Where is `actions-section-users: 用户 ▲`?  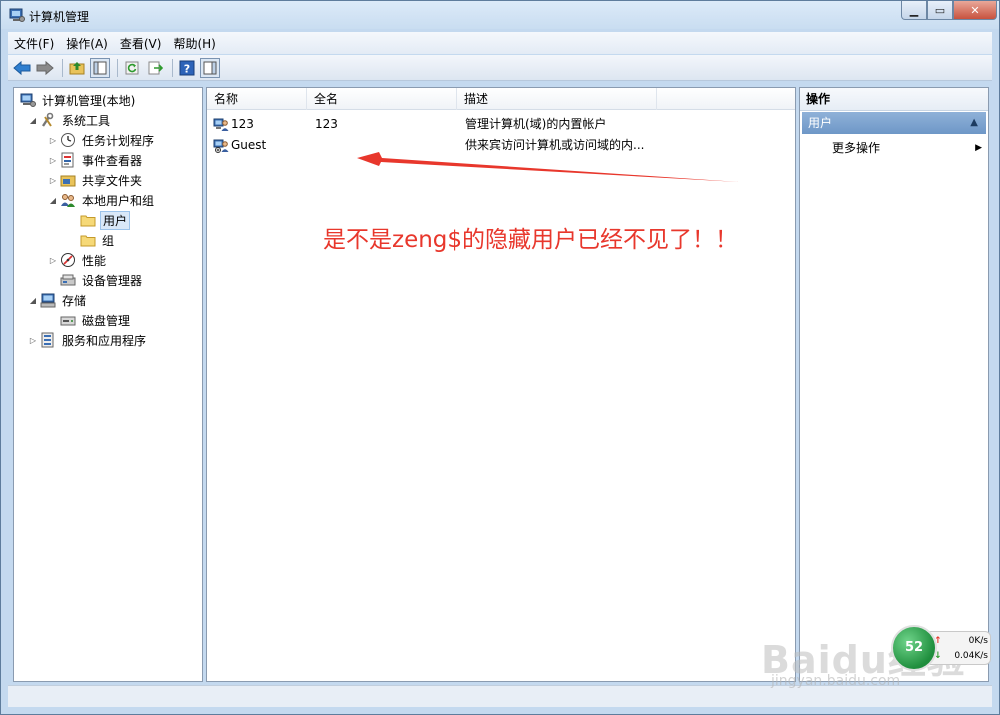 actions-section-users: 用户 ▲ is located at coordinates (894, 123).